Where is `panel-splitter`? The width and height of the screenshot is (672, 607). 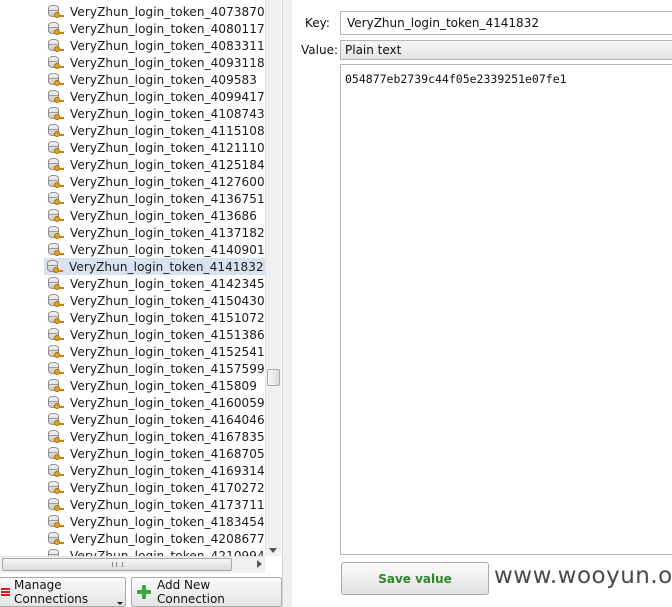 panel-splitter is located at coordinates (287, 303).